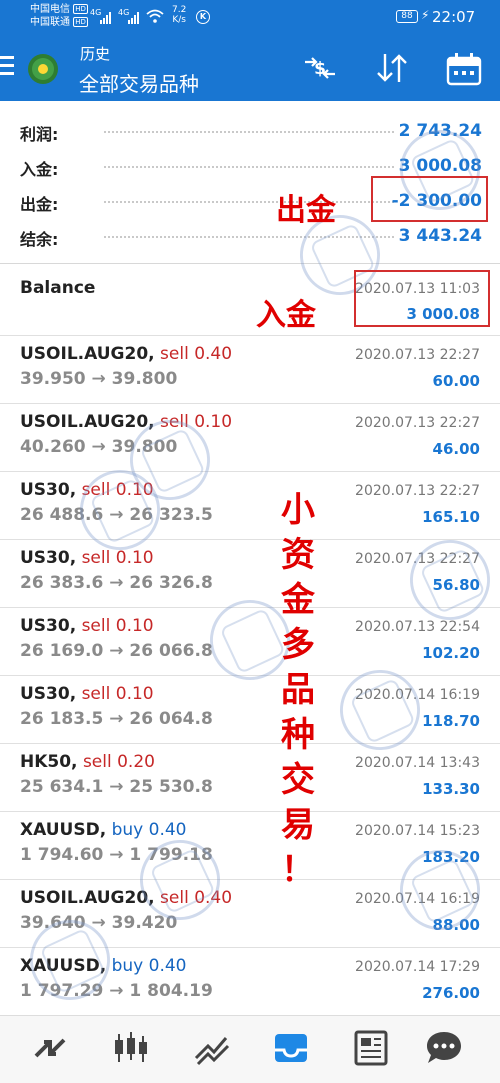 The height and width of the screenshot is (1083, 500). I want to click on trade-symbol: XAUUSD,, so click(63, 830).